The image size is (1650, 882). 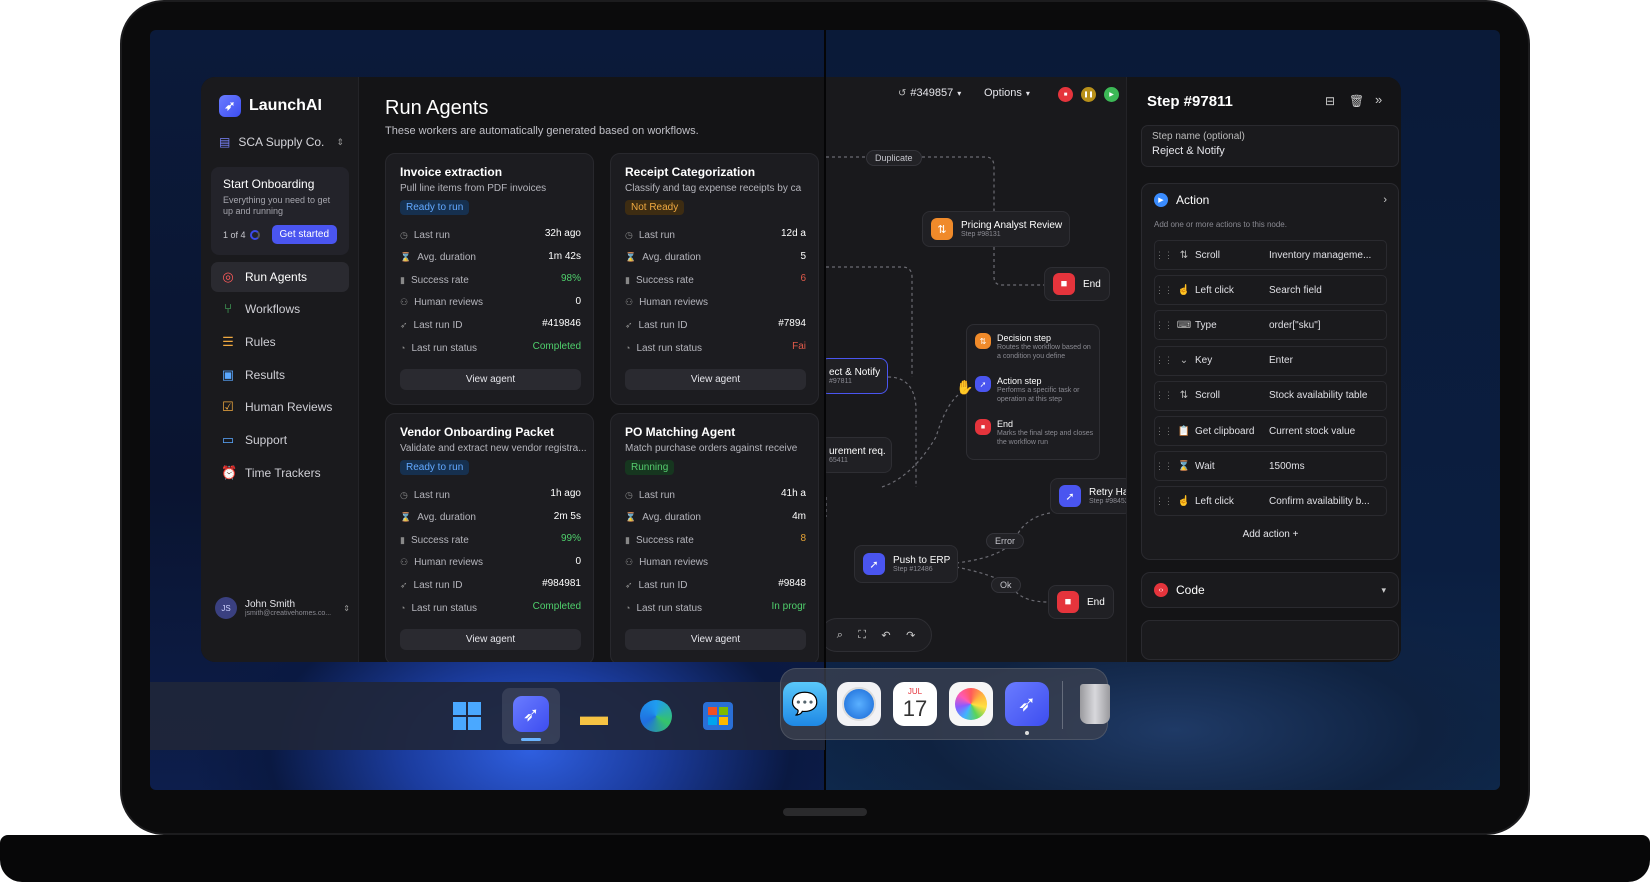 I want to click on person-icon: ⚇, so click(x=404, y=302).